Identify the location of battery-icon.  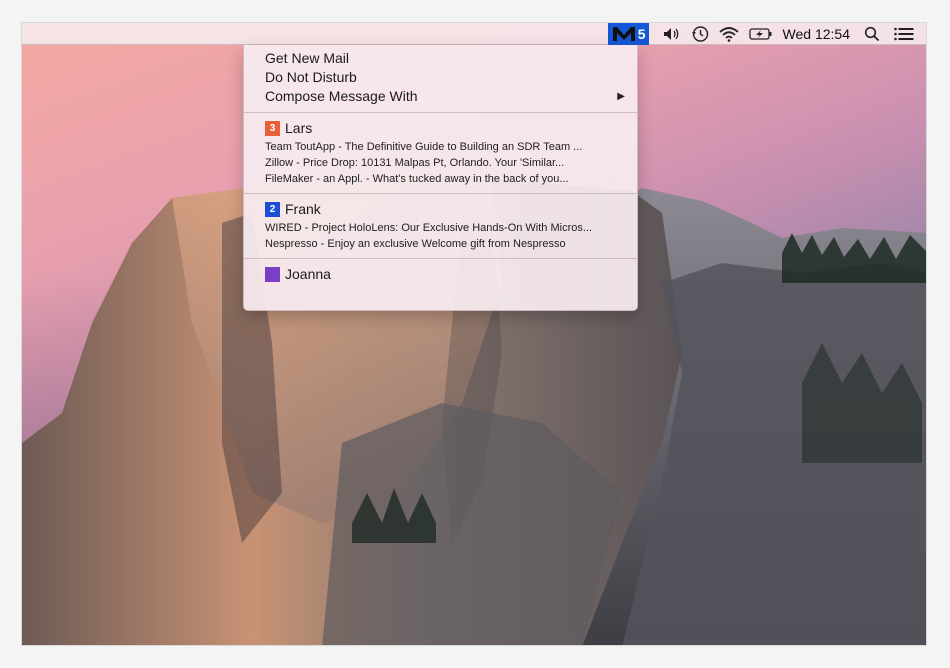
(760, 33).